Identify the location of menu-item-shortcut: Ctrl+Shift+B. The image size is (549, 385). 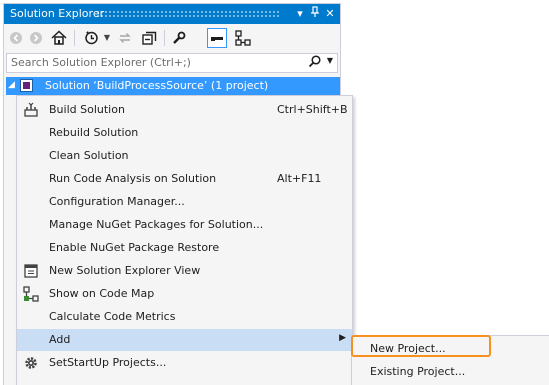
(312, 109).